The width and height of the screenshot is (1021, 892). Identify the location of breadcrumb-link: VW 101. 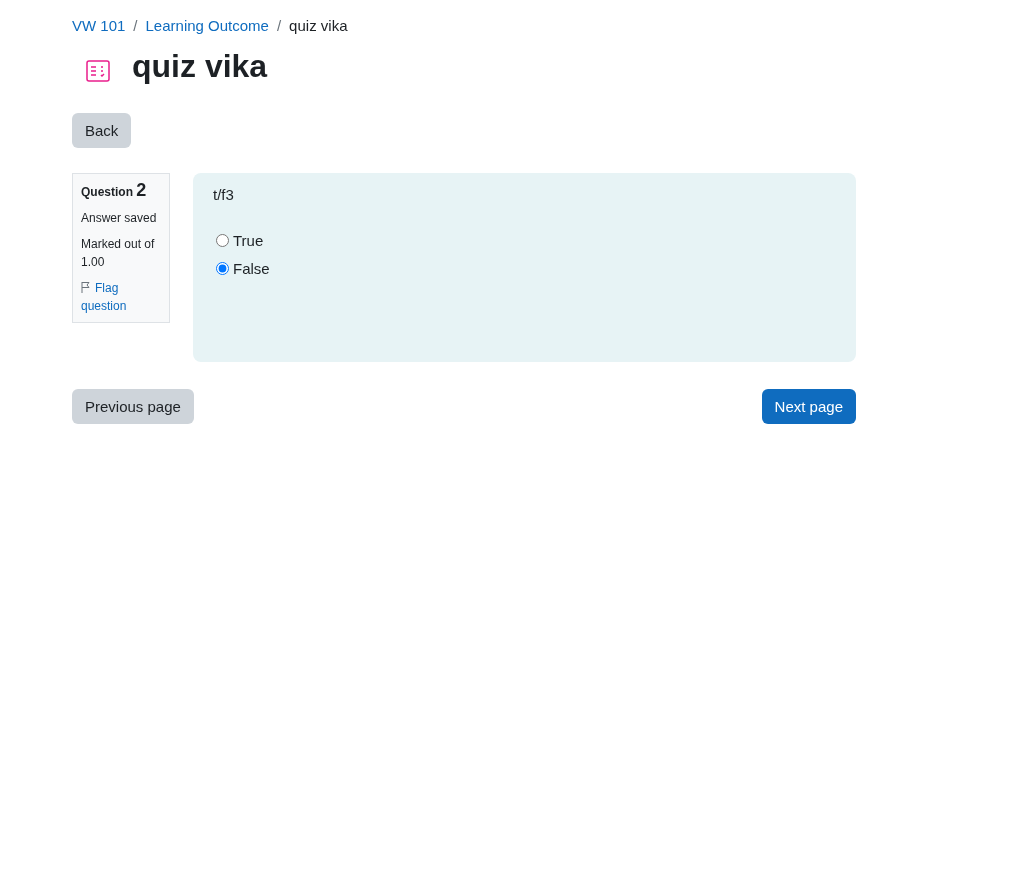
(99, 25).